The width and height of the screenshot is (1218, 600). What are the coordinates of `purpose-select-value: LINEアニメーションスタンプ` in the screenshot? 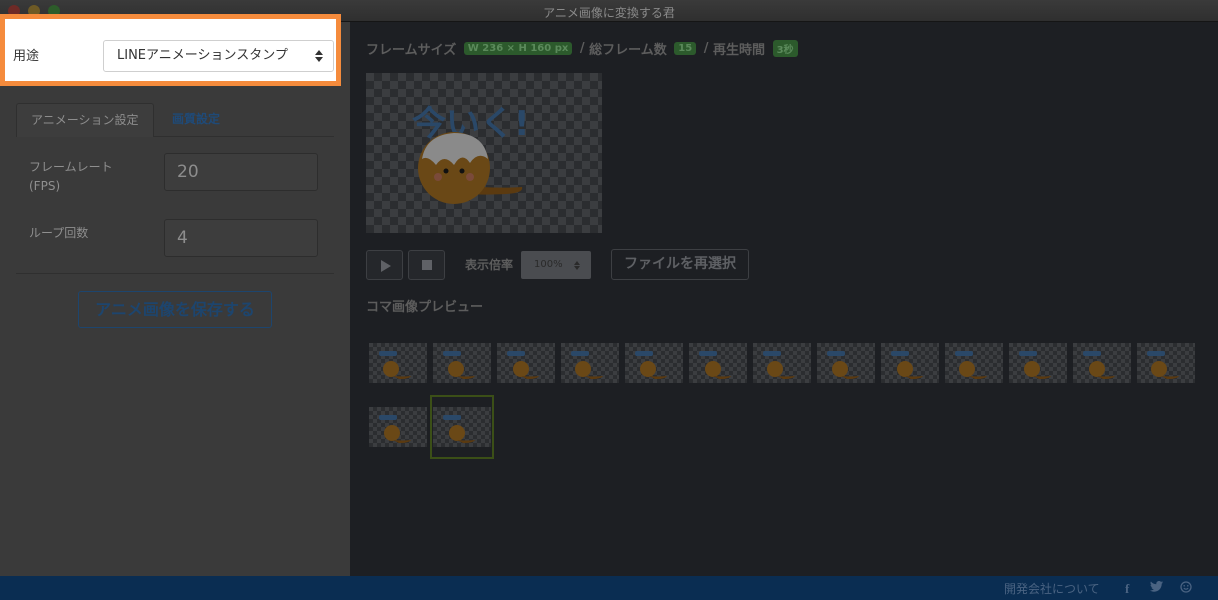 It's located at (202, 55).